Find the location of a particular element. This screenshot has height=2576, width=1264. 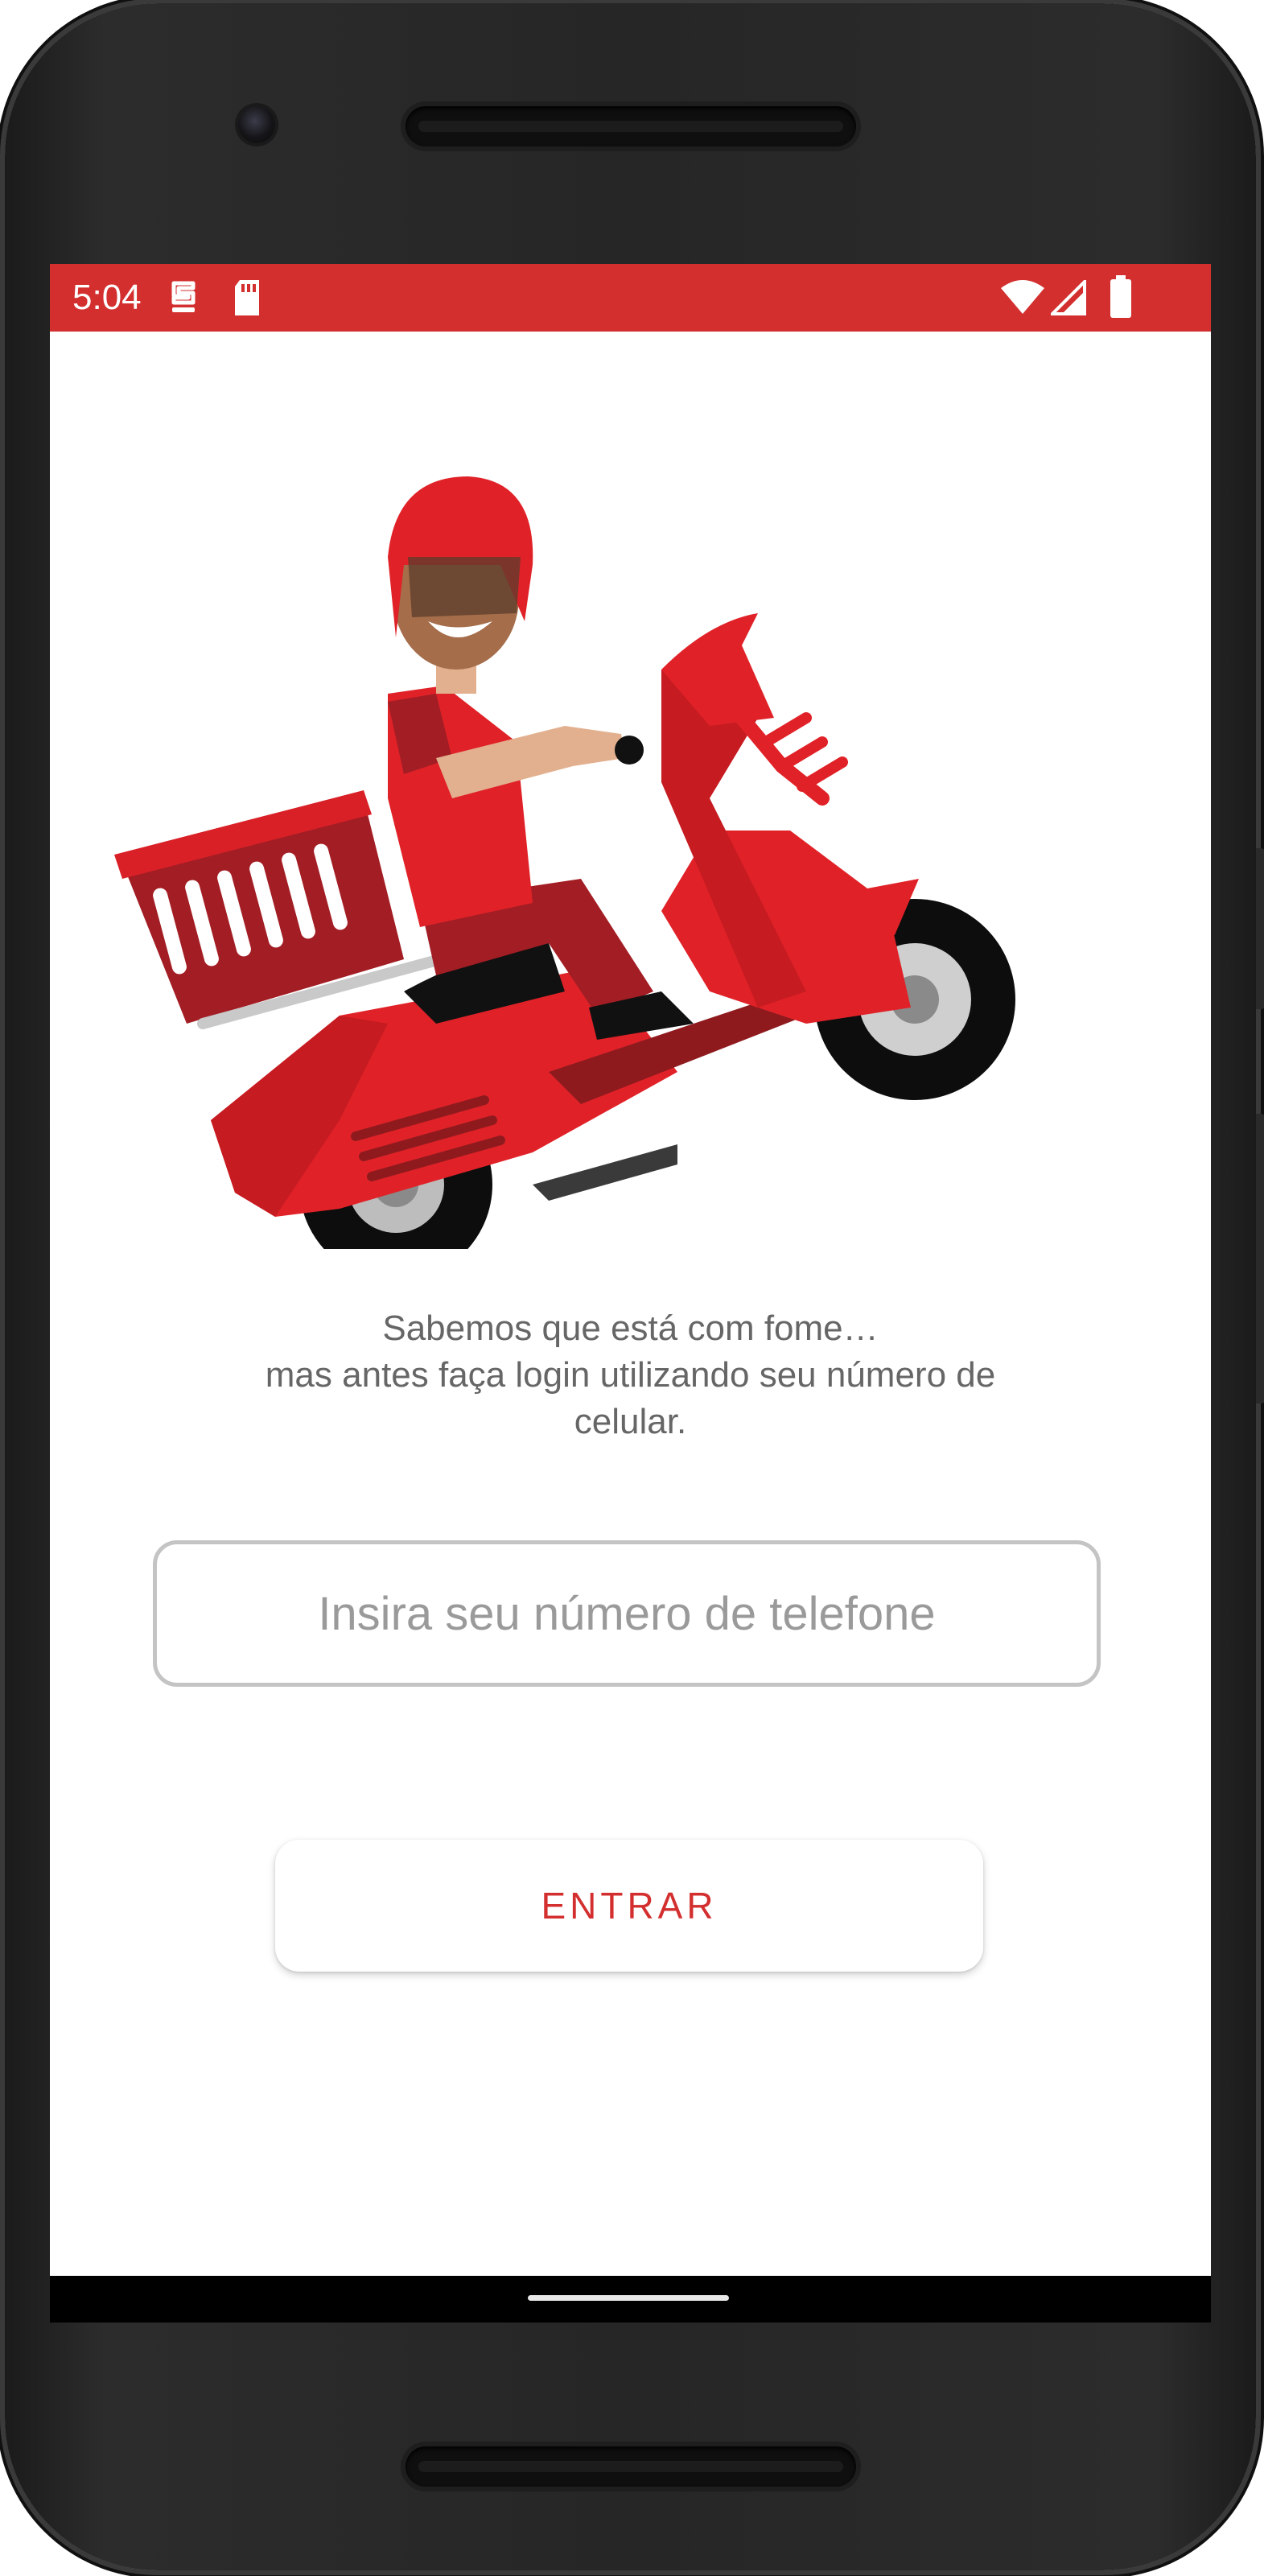

power-button is located at coordinates (1260, 928).